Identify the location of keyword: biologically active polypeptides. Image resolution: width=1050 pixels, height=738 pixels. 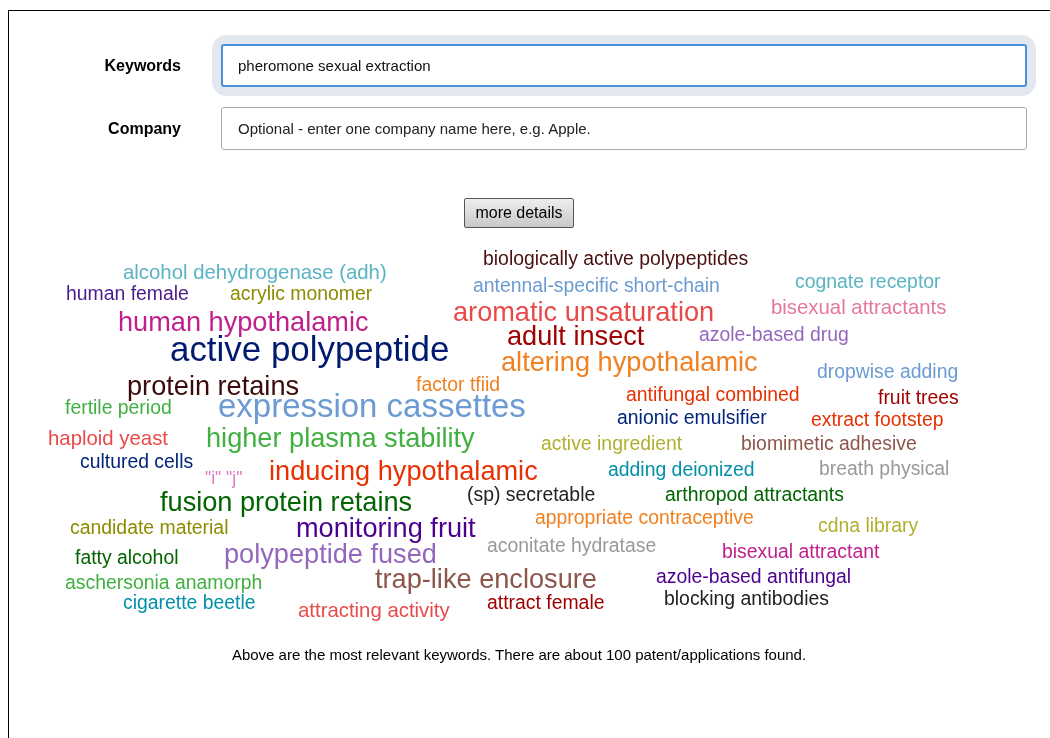
(616, 258).